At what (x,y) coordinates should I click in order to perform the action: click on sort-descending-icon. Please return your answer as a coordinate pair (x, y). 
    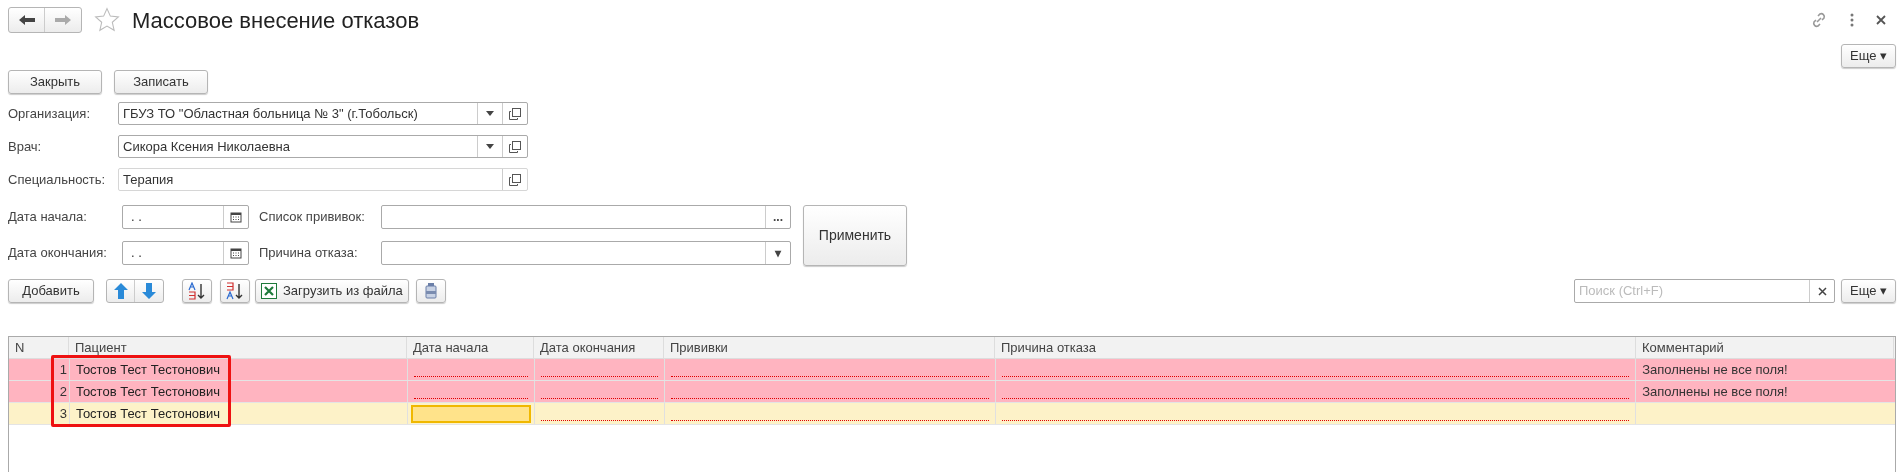
    Looking at the image, I should click on (235, 291).